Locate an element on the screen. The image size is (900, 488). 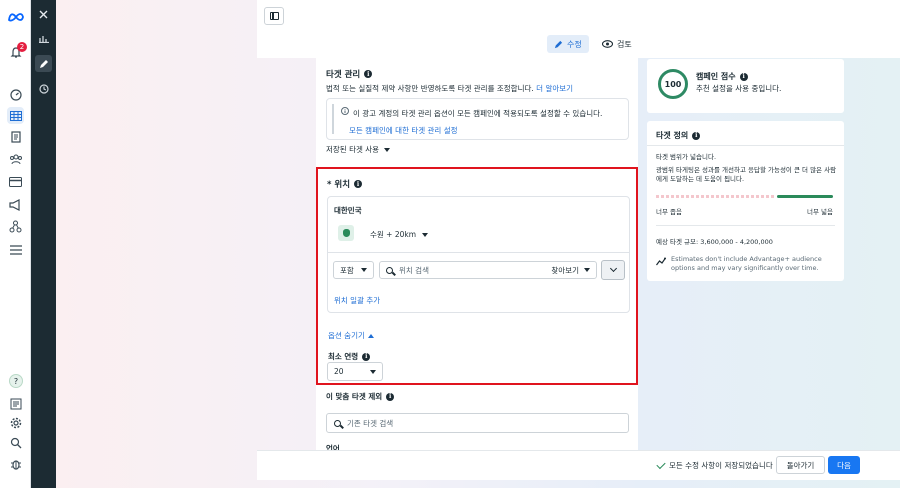
location-card: 대한민국 수원 + 20km 포함 위치 검색 찾아보기 위치 일괄 추가 is located at coordinates (478, 254).